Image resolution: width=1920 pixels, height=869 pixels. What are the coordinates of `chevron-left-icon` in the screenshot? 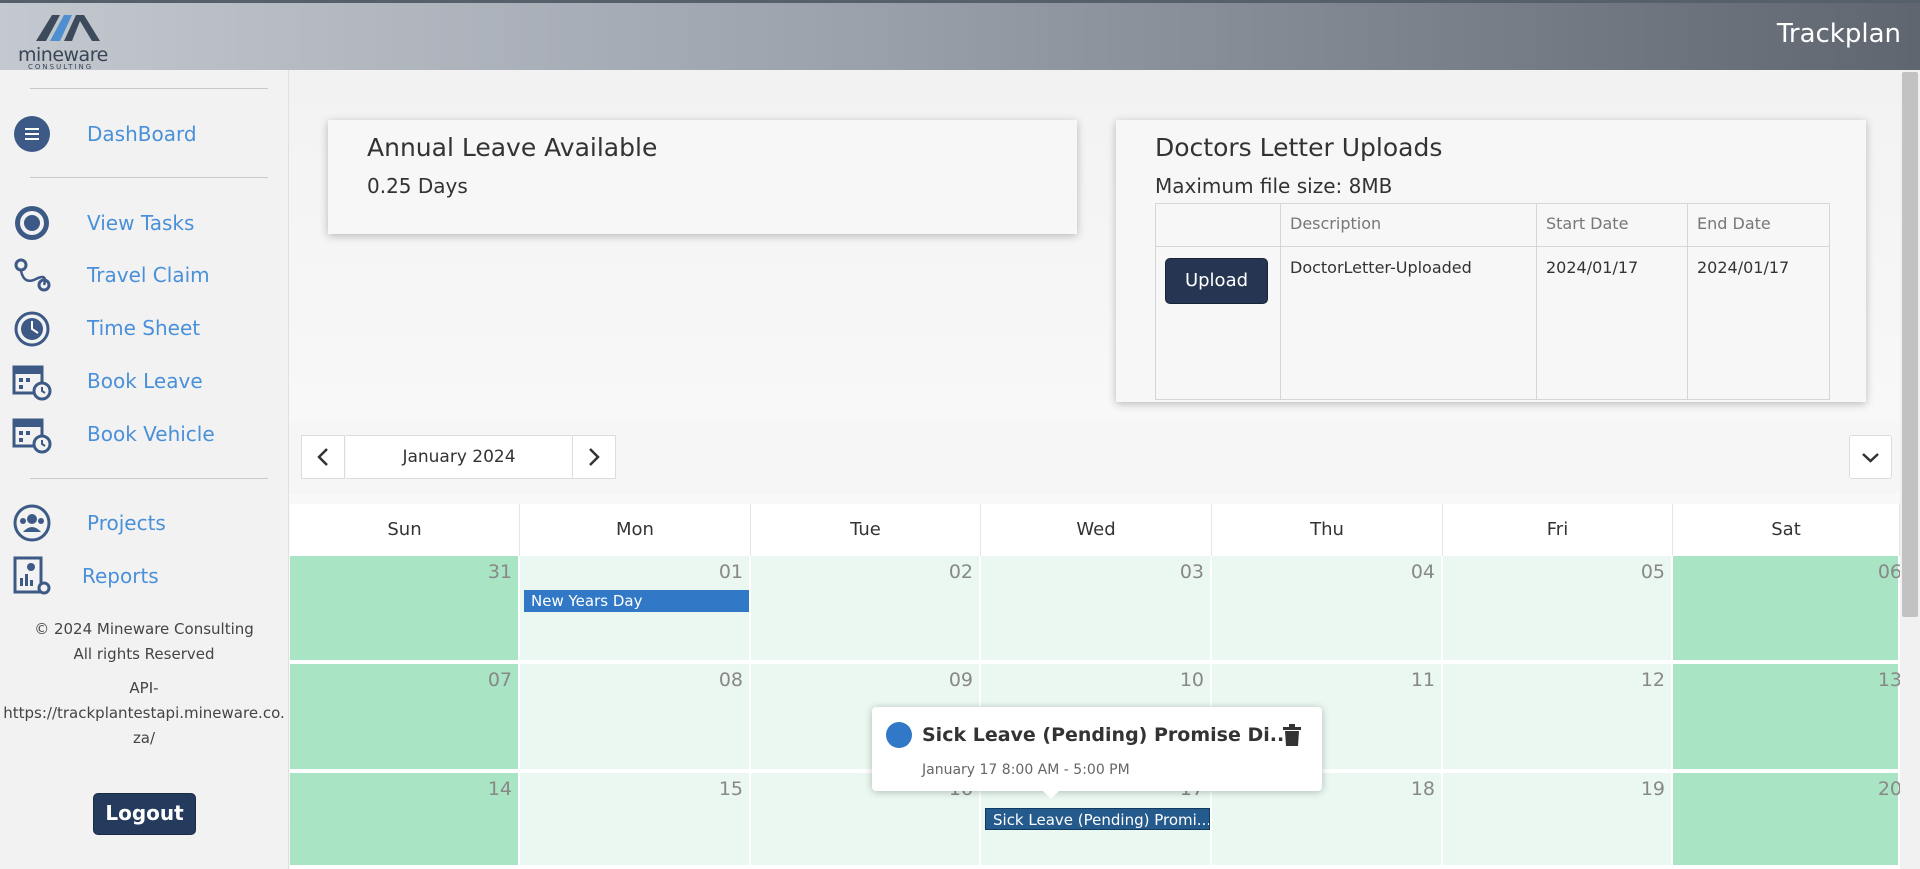 It's located at (322, 457).